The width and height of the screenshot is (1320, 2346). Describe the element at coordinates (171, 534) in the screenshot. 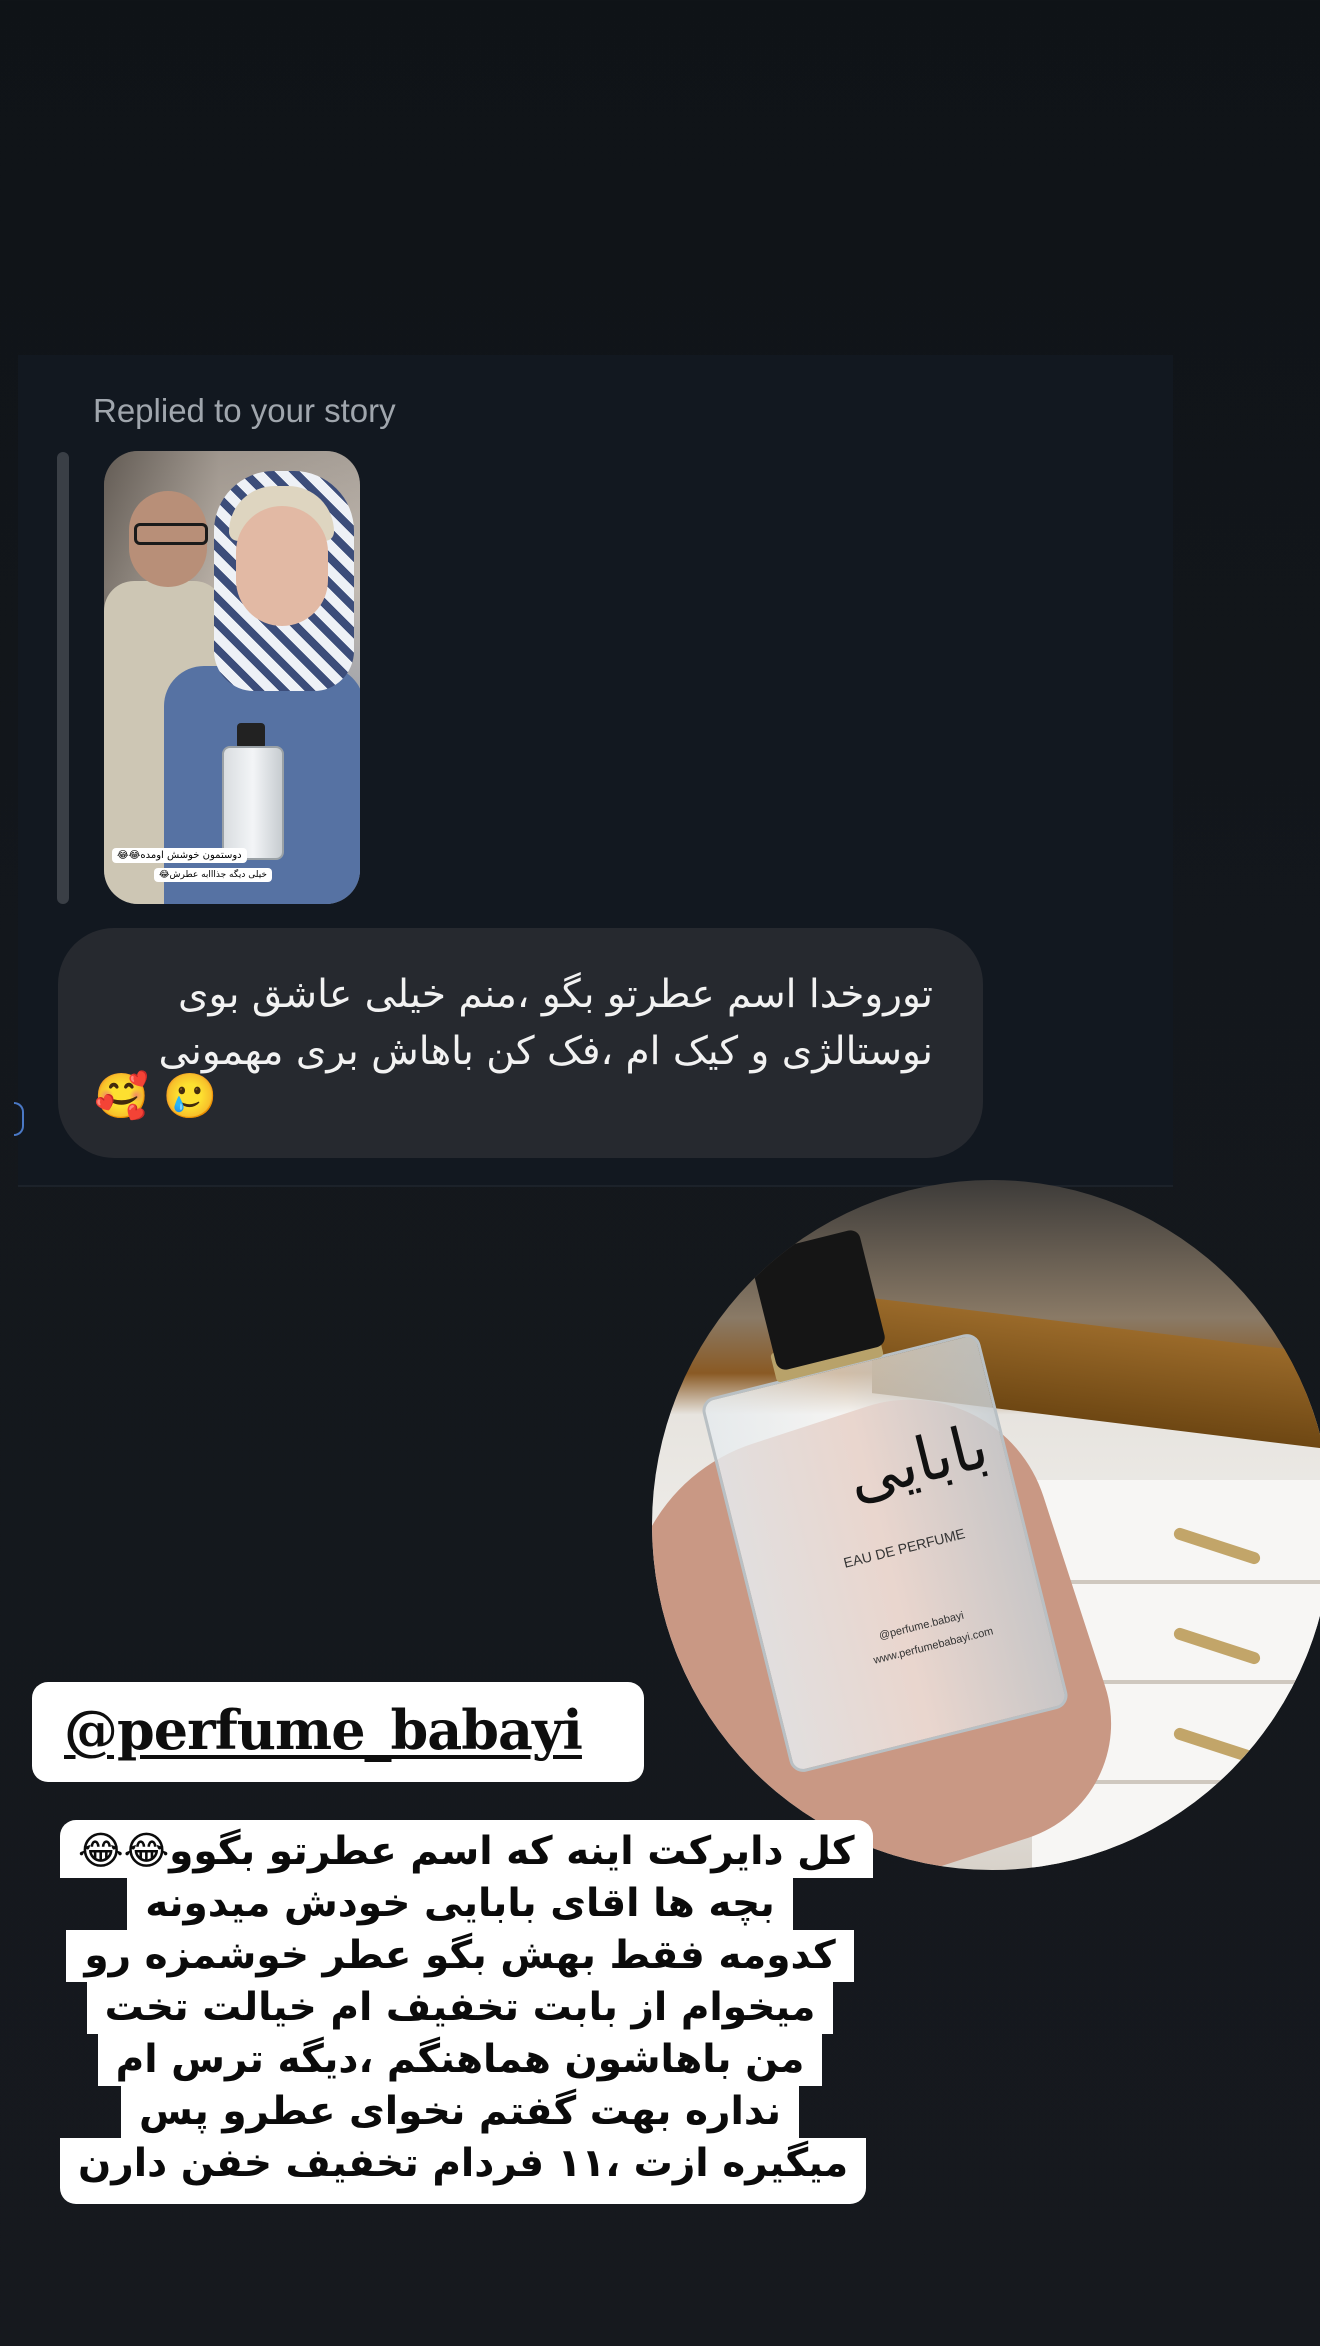

I see `story-man-glasses` at that location.